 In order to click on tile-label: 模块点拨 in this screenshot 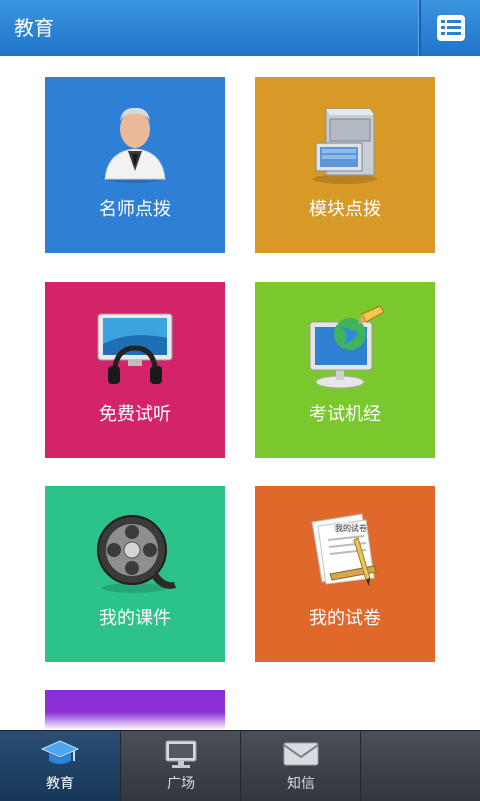, I will do `click(345, 209)`.